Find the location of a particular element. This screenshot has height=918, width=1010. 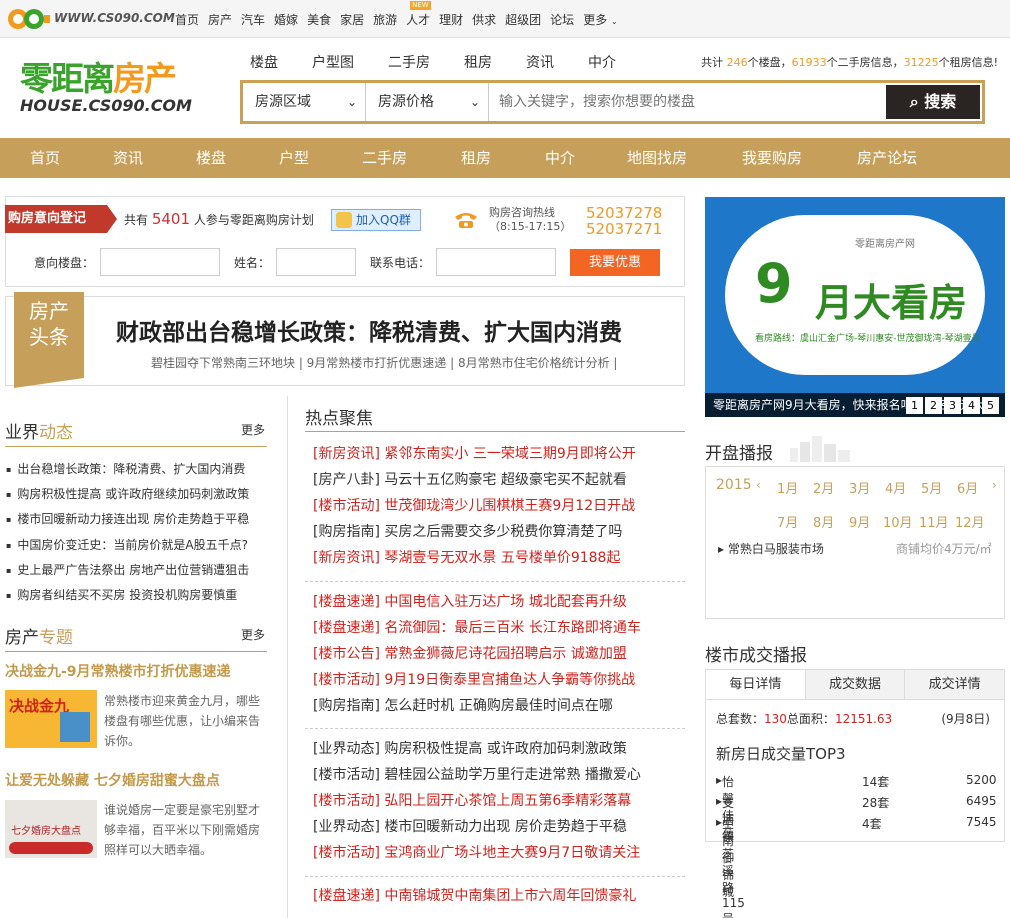

news-item: [新房资讯] 琴湖壹号无双水景 五号楼单价9188起 is located at coordinates (474, 558).